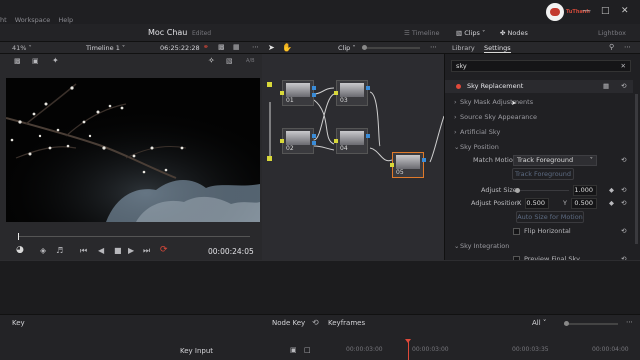  I want to click on minimize-icon: —, so click(586, 11).